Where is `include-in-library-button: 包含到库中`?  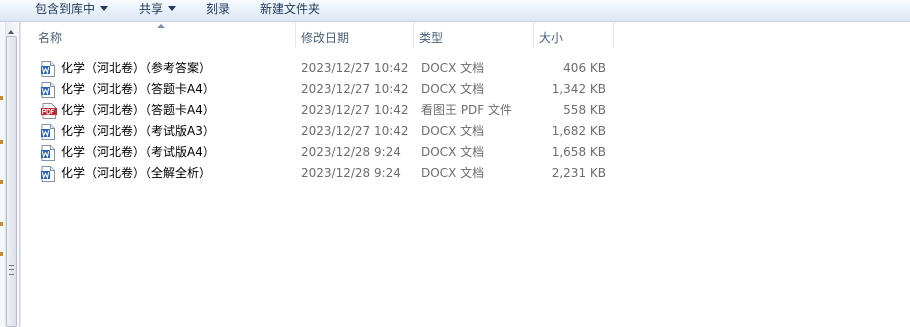
include-in-library-button: 包含到库中 is located at coordinates (72, 10).